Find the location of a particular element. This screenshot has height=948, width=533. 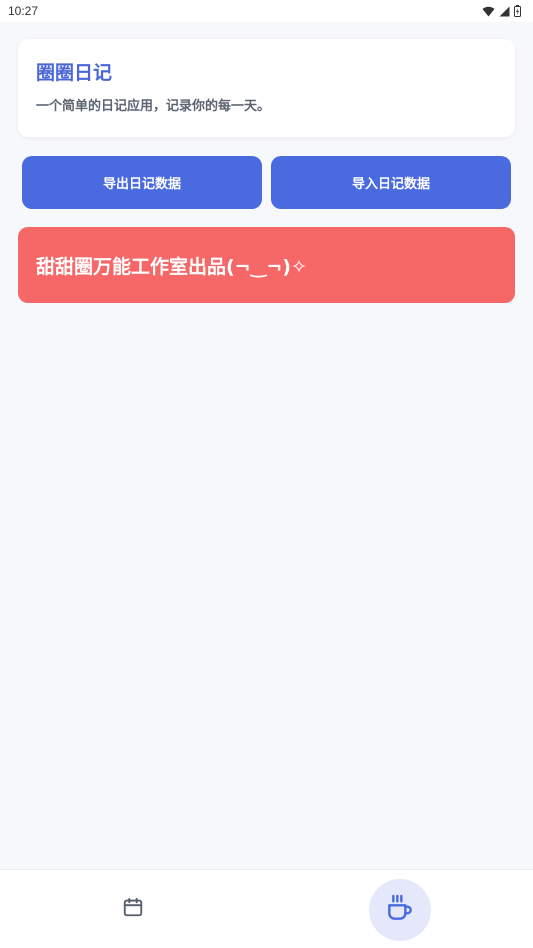

studio-banner: 甜甜圈万能工作室出品(¬‿¬)✧ is located at coordinates (266, 265).